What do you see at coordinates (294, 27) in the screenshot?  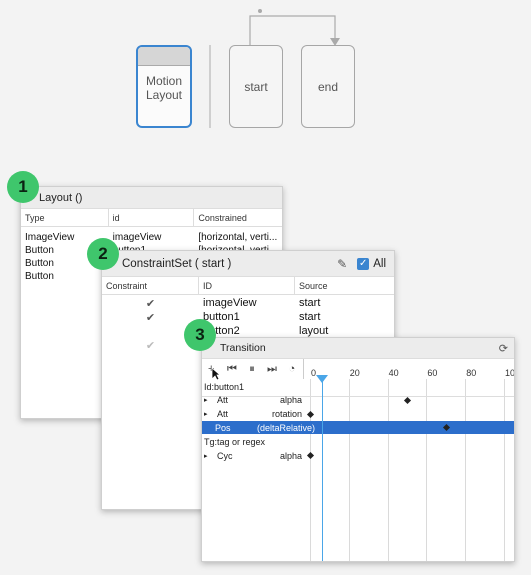 I see `transition-arrow` at bounding box center [294, 27].